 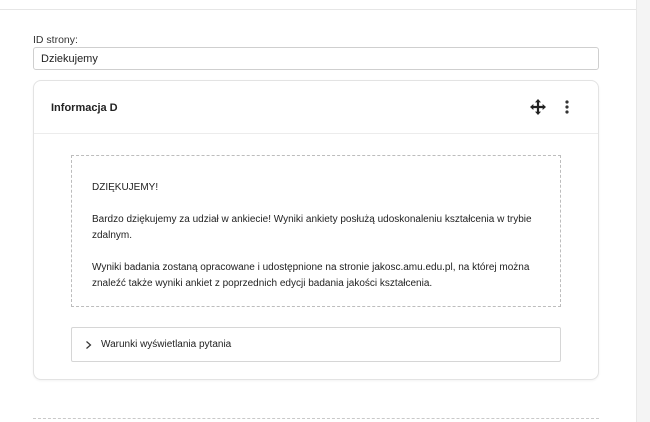 I want to click on move-arrows-icon, so click(x=538, y=107).